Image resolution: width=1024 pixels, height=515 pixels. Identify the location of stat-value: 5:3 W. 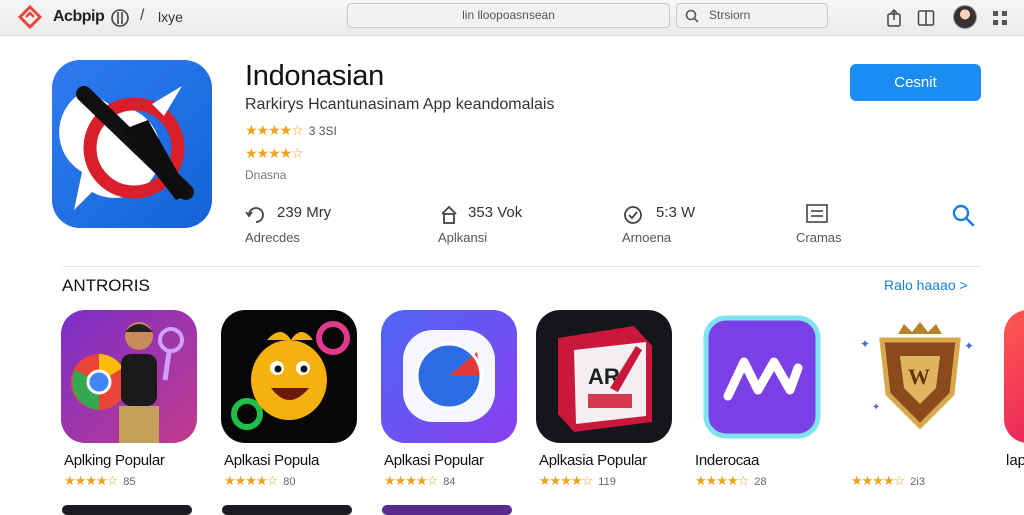
(676, 212).